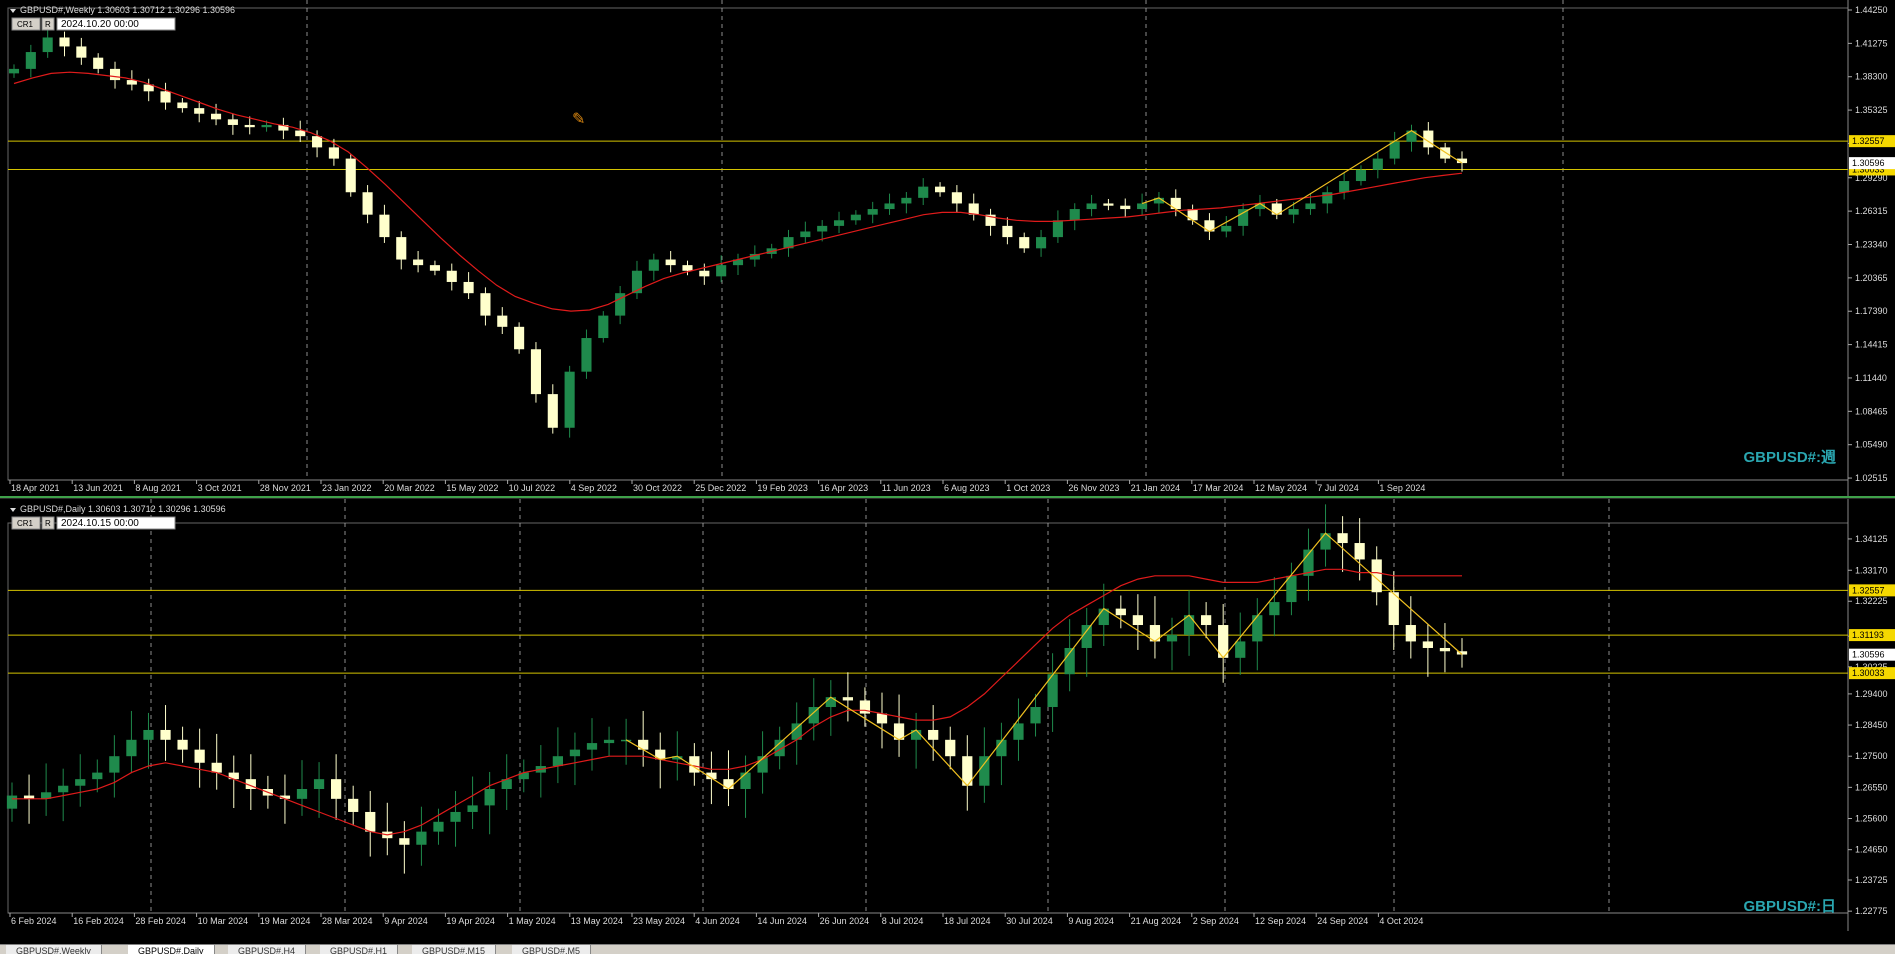 This screenshot has height=954, width=1895. I want to click on x-tick-label: 18 Apr 2021, so click(35, 488).